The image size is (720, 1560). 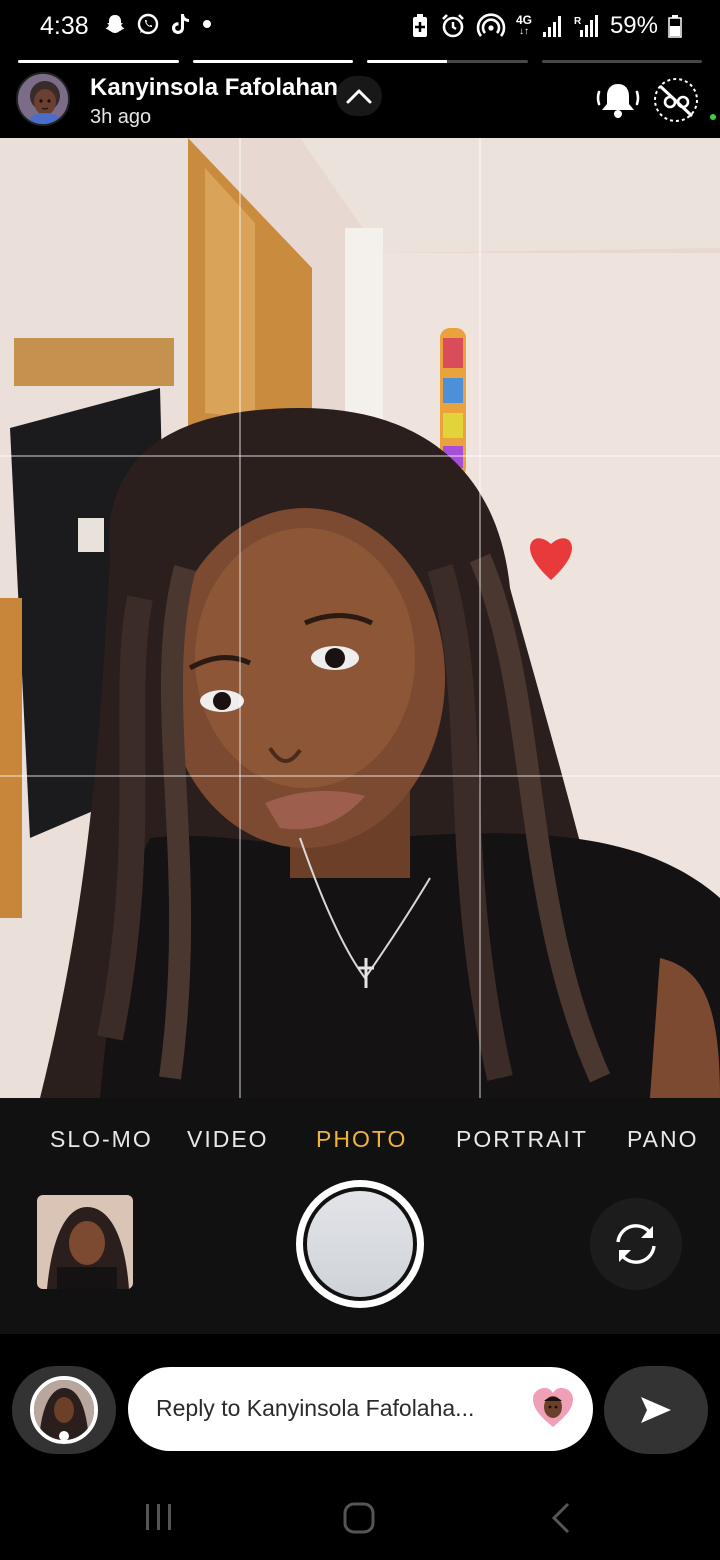 I want to click on mode-slo-mo: SLO-MO, so click(x=101, y=1139).